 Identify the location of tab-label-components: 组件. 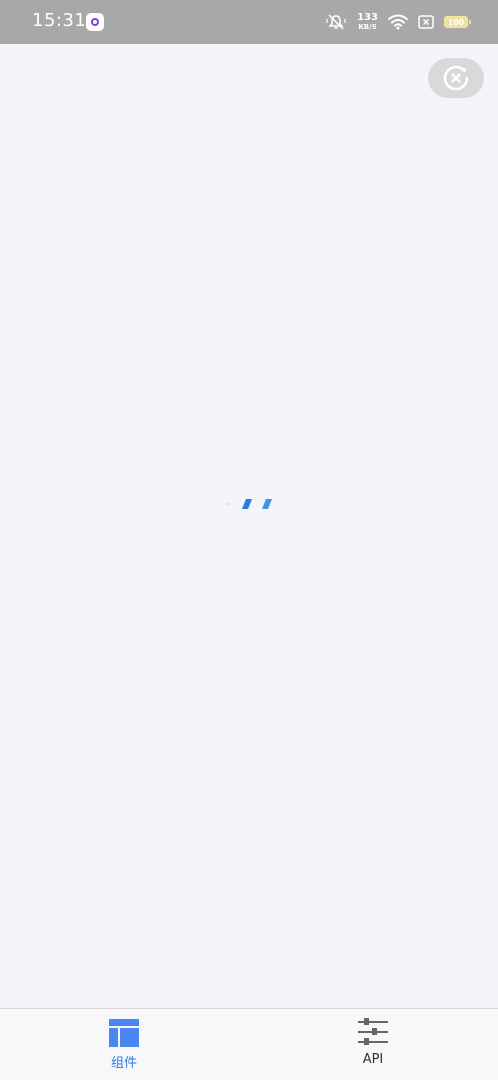
(123, 1063).